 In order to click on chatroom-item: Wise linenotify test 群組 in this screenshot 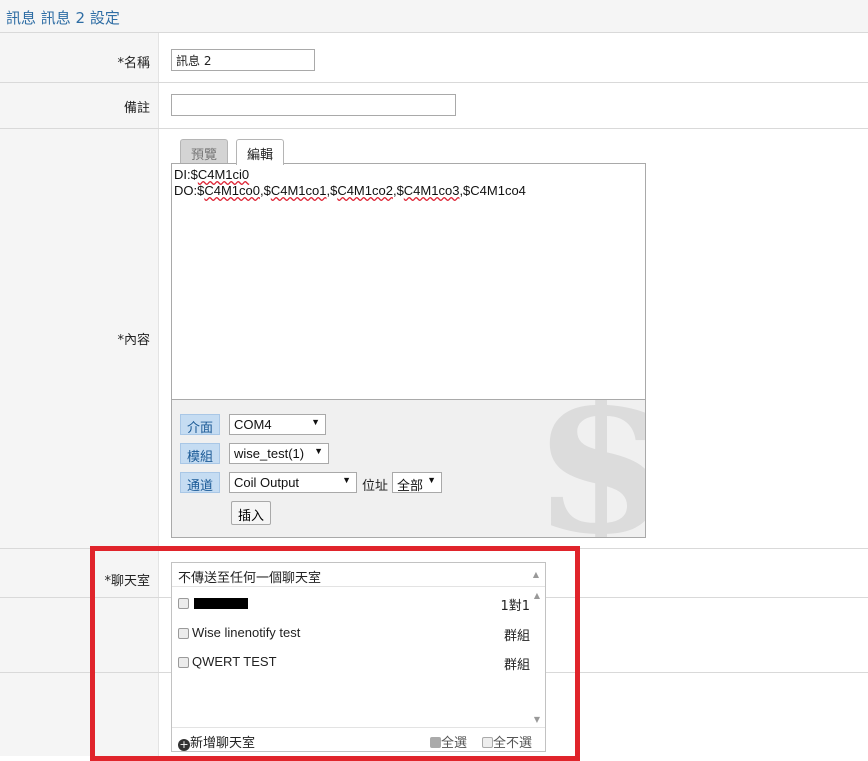, I will do `click(354, 634)`.